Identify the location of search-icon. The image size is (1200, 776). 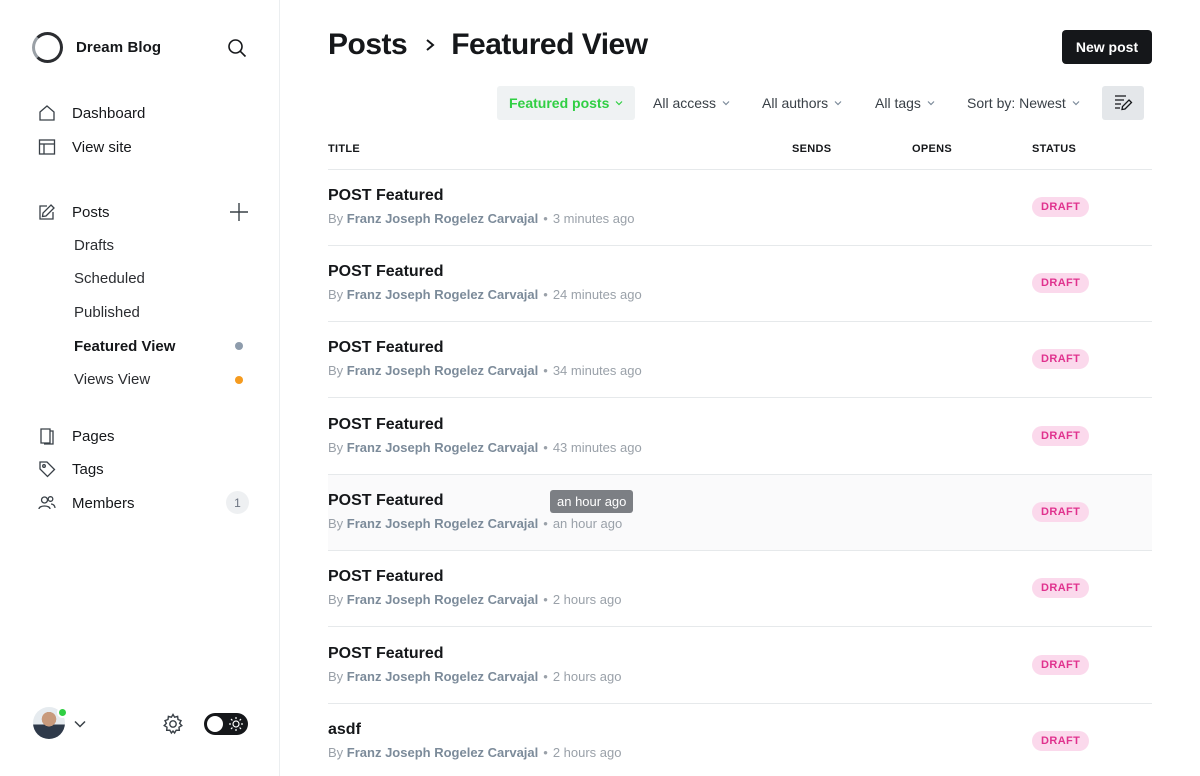
(237, 48).